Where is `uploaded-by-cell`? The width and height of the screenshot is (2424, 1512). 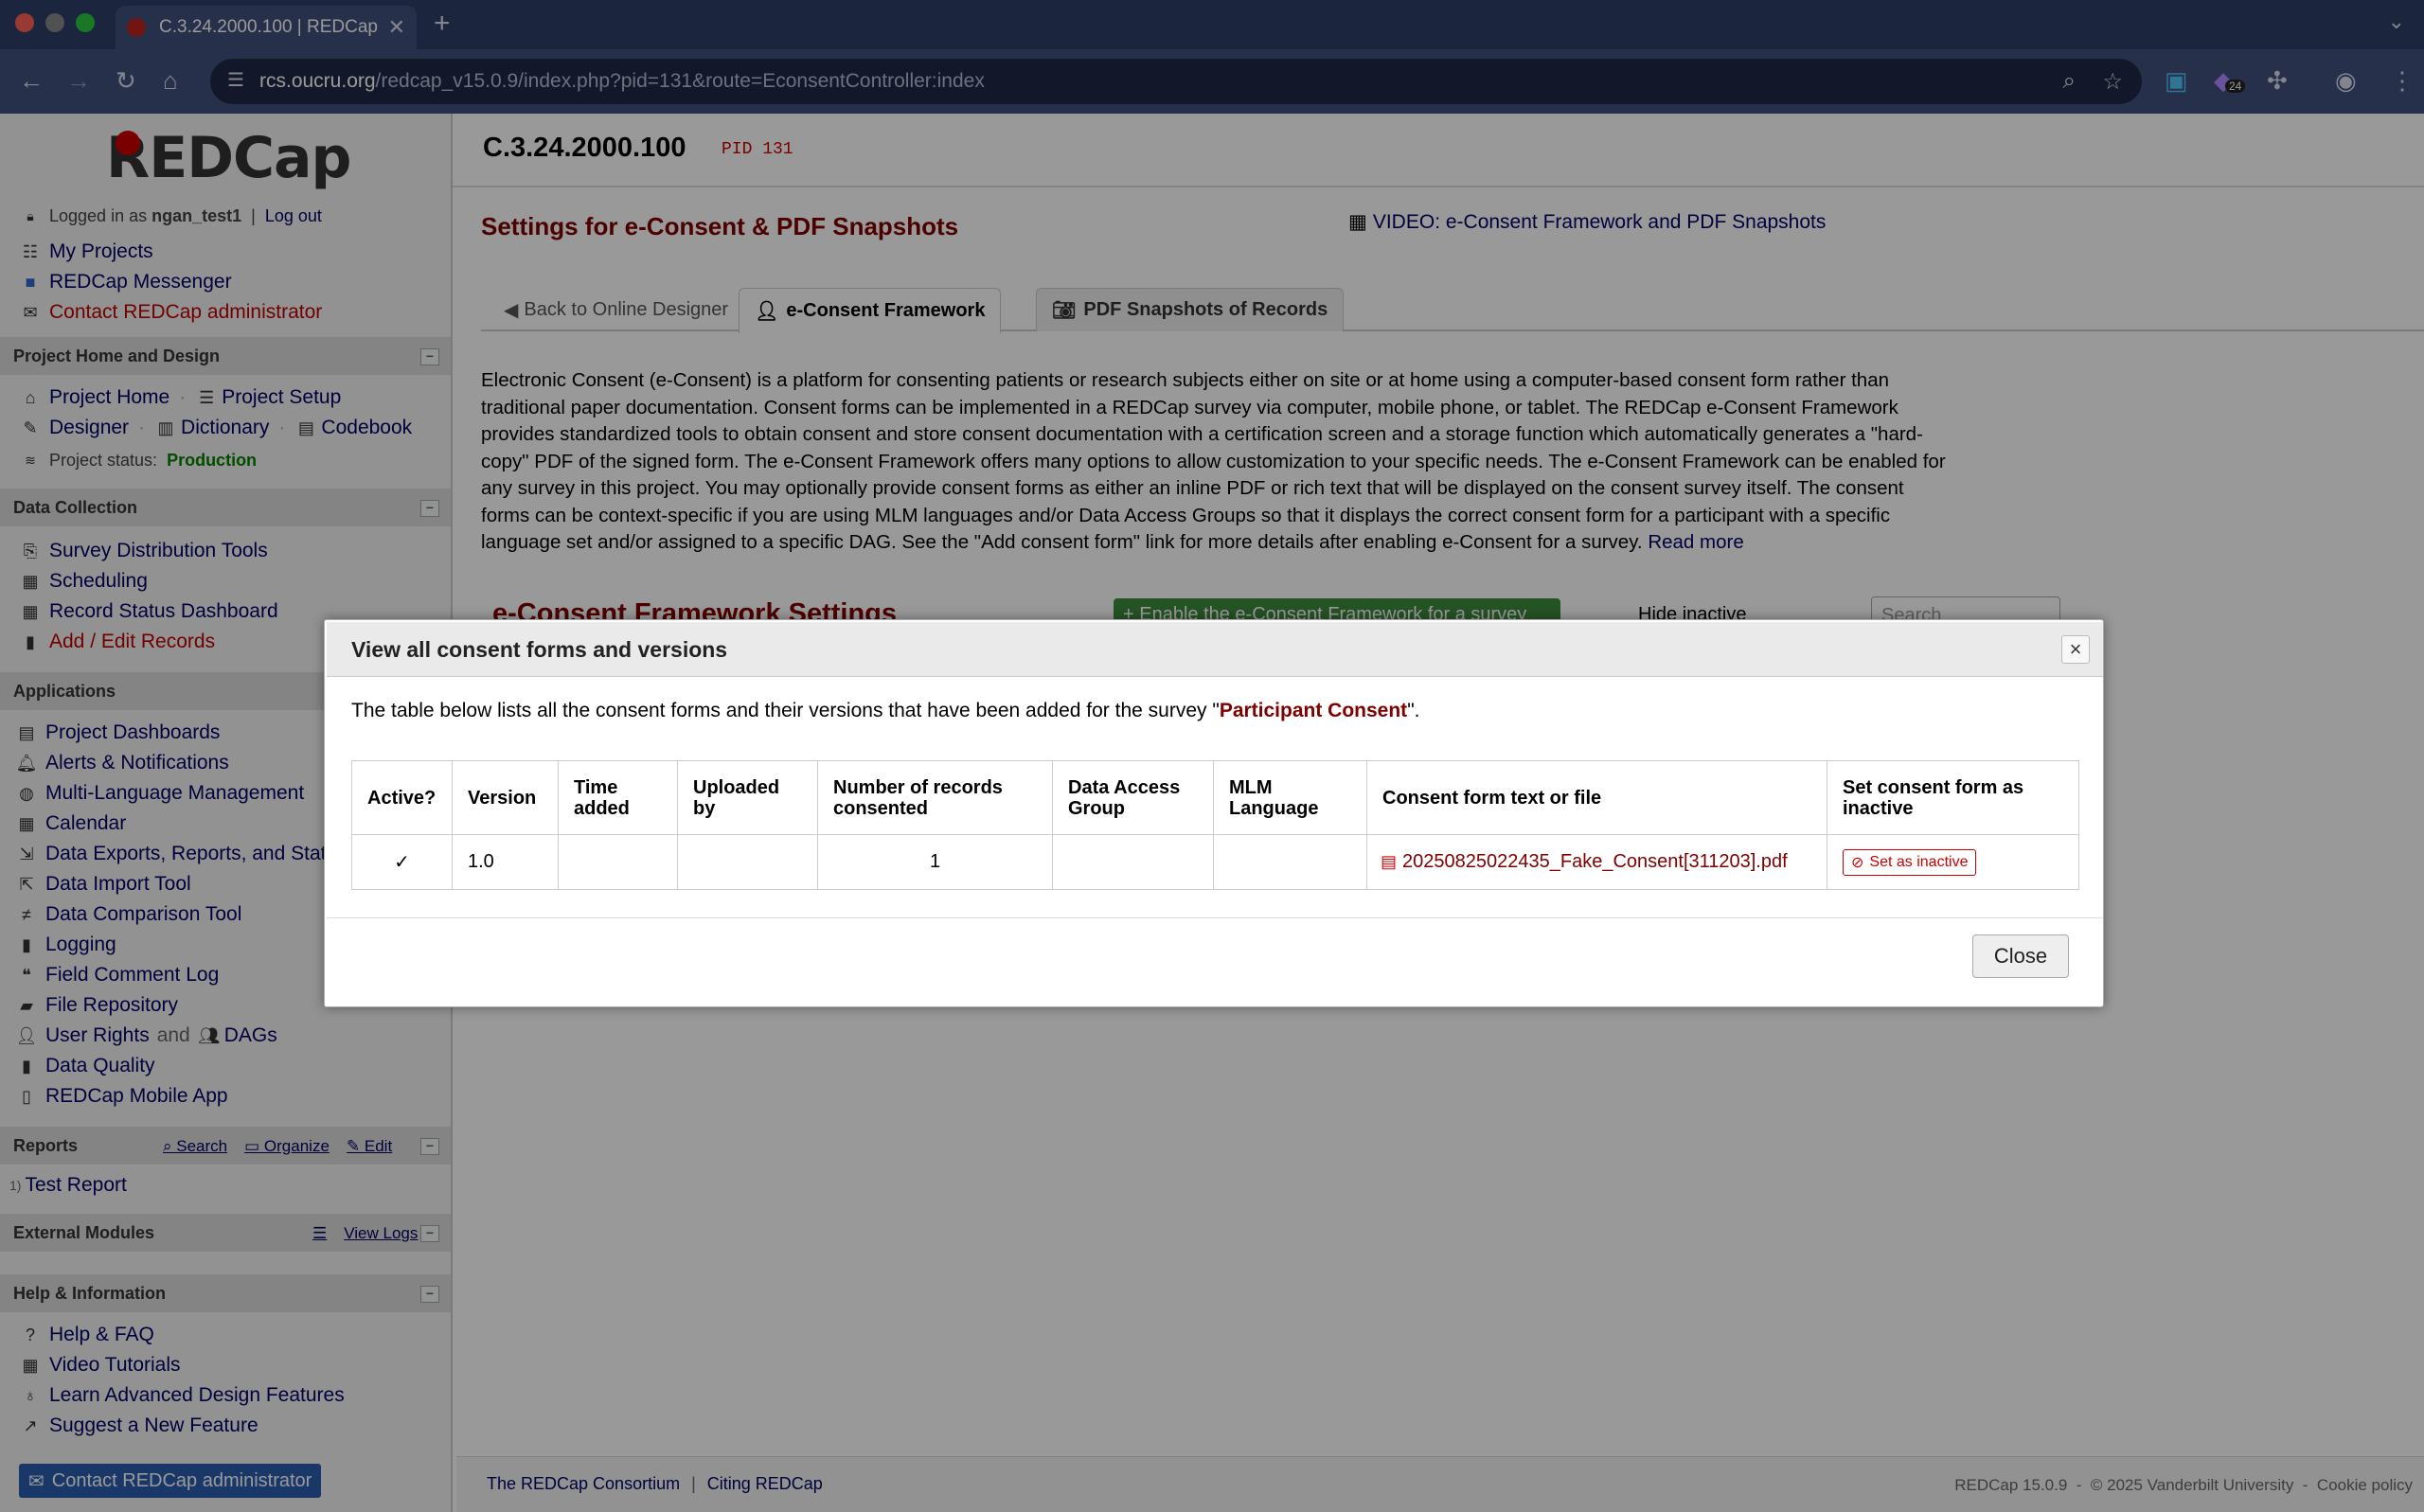
uploaded-by-cell is located at coordinates (747, 862).